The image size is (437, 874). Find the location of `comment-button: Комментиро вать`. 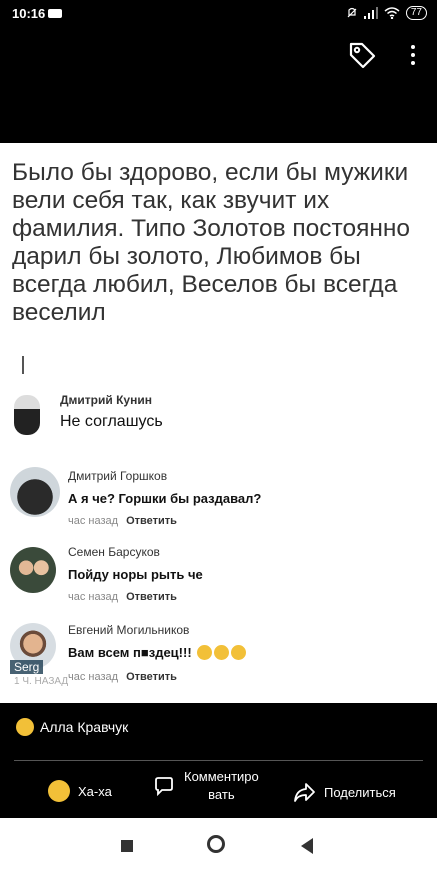

comment-button: Комментиро вать is located at coordinates (205, 786).